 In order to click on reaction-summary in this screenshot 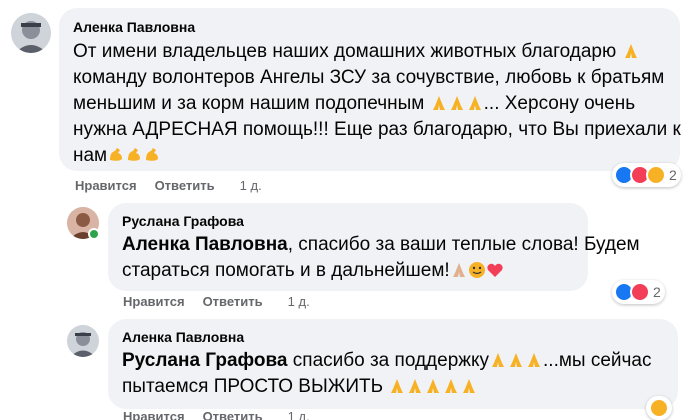, I will do `click(659, 408)`.